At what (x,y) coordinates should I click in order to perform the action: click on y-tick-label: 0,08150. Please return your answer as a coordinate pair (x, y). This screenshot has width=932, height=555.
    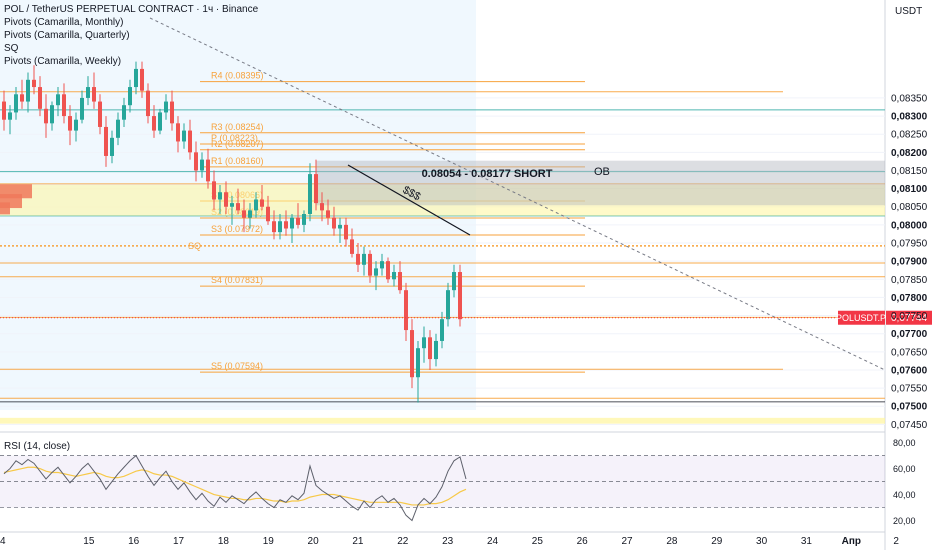
    Looking at the image, I should click on (909, 171).